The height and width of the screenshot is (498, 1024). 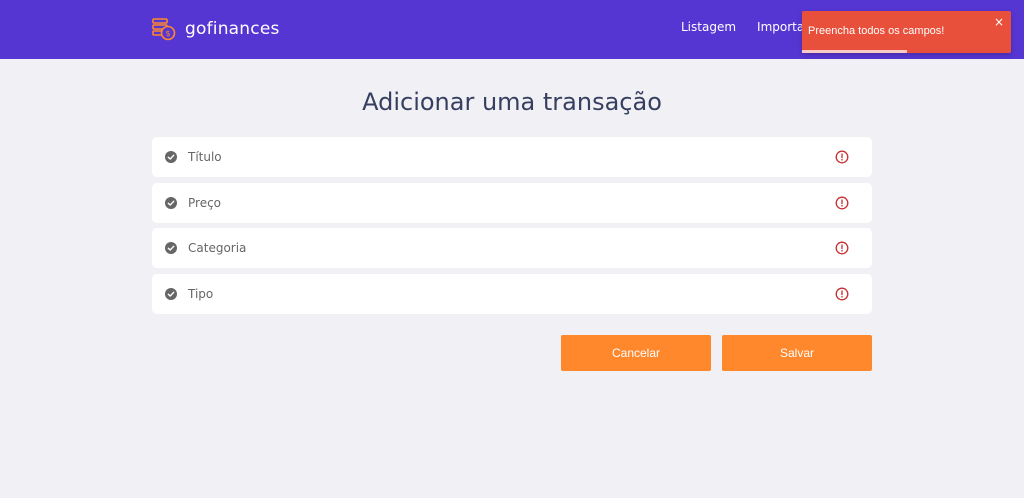 I want to click on nav-listagem: Listagem, so click(x=708, y=27).